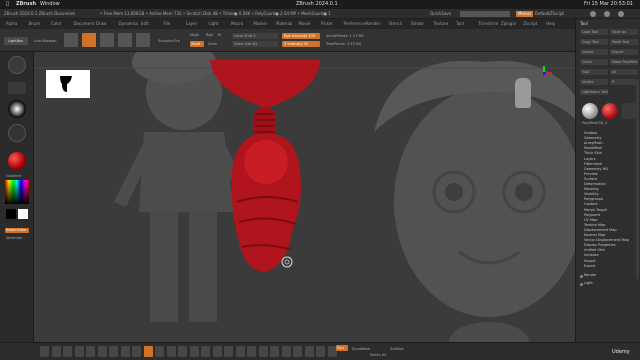  I want to click on tool-subpalette-surface: Surface, so click(590, 179).